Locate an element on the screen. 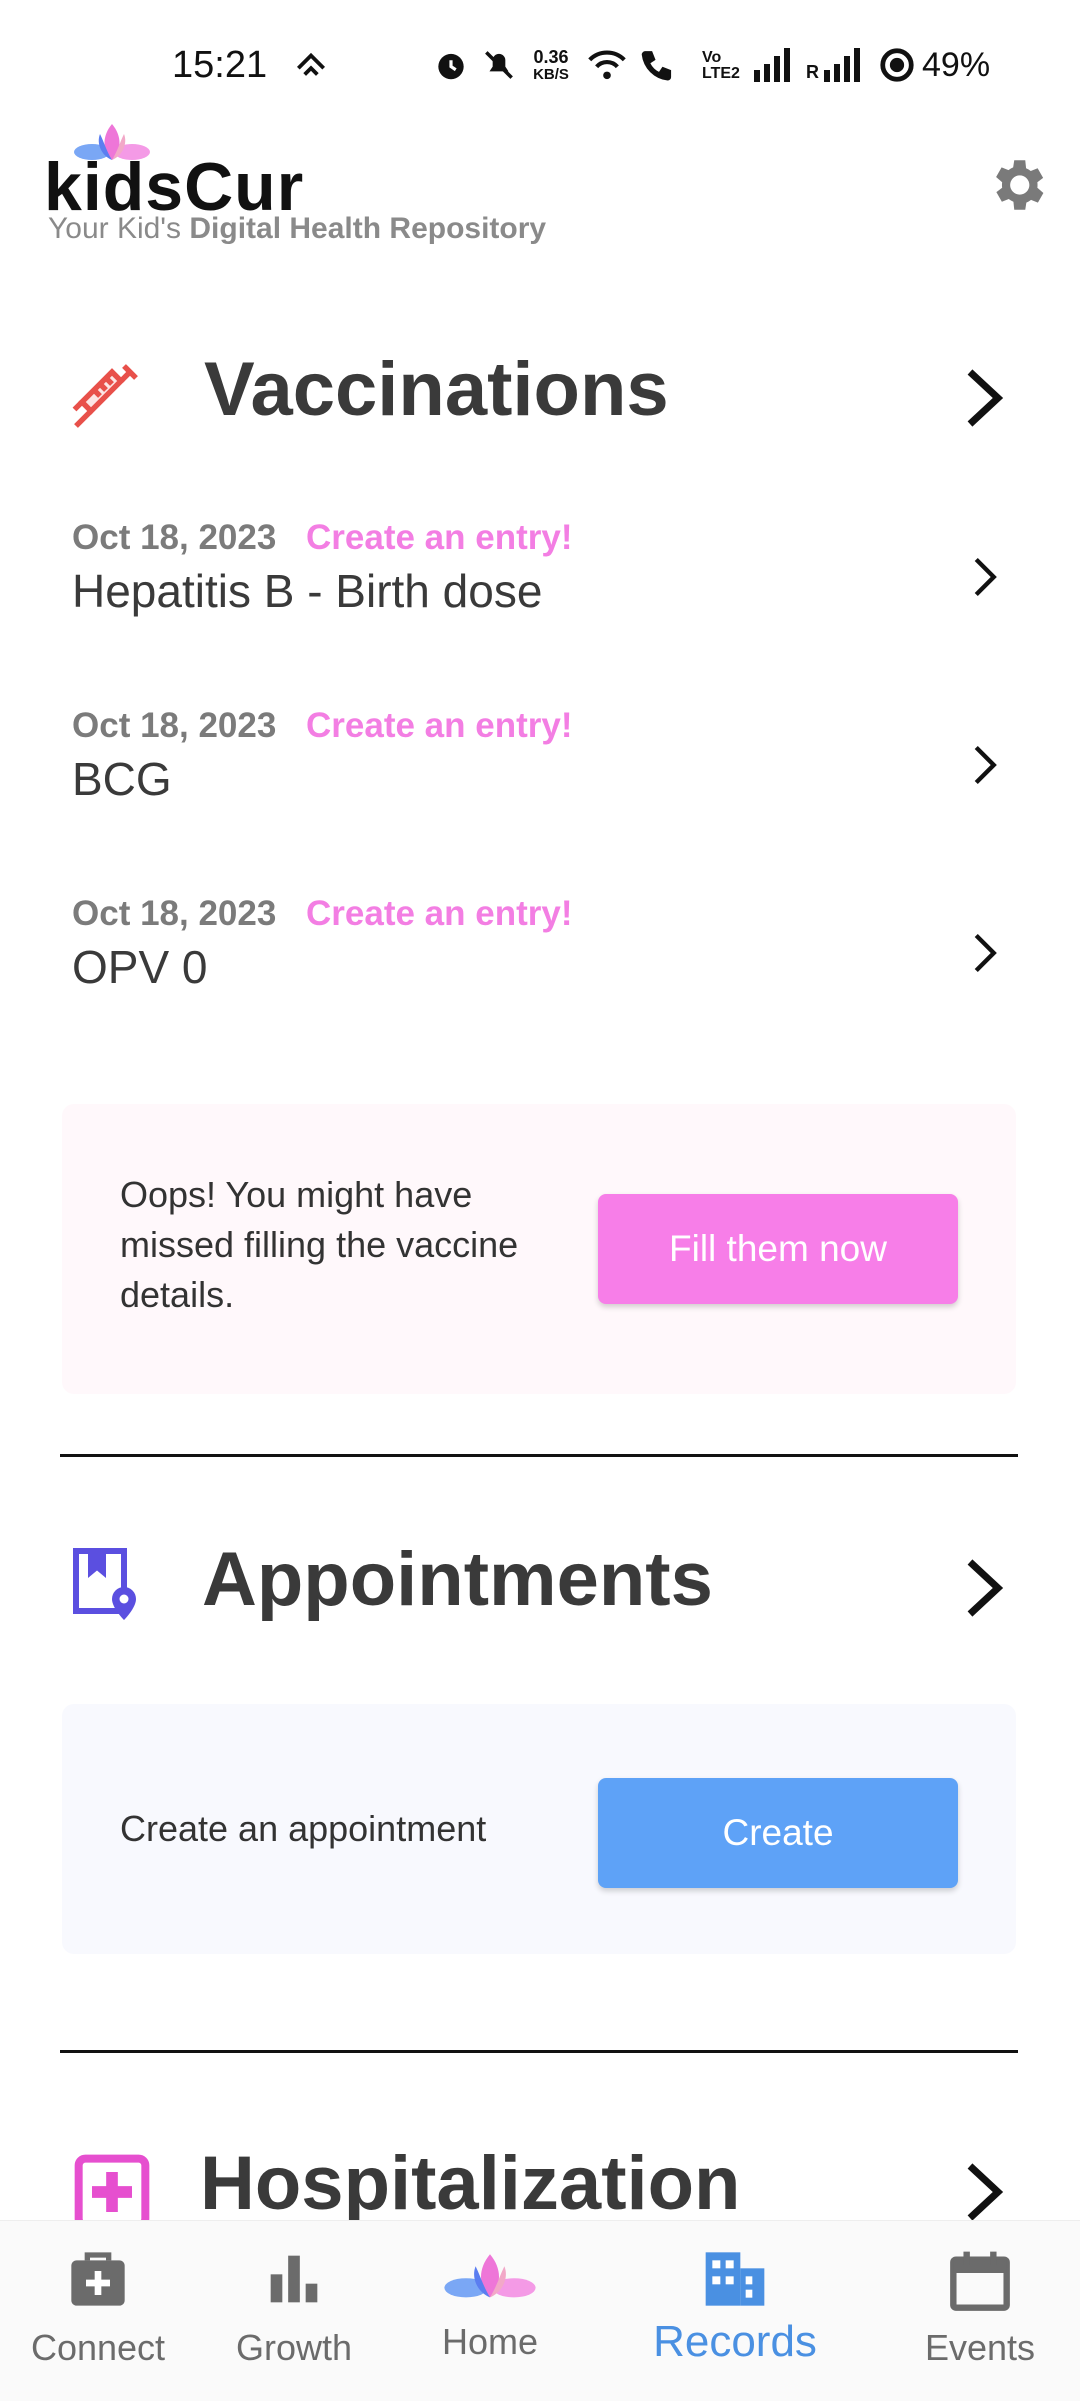 Image resolution: width=1080 pixels, height=2401 pixels. vaccine-name: Hepatitis B - Birth dose is located at coordinates (307, 591).